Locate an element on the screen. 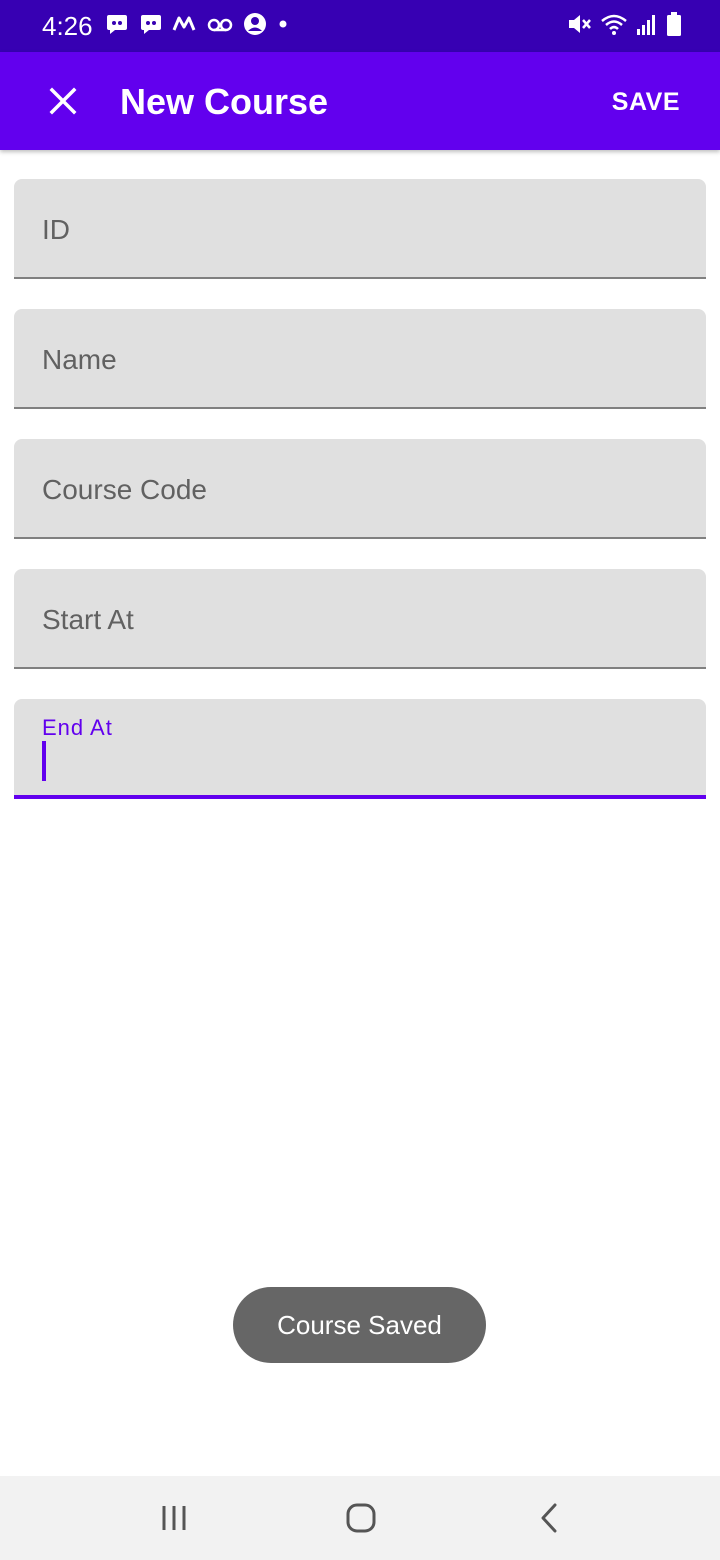  close-icon is located at coordinates (63, 101).